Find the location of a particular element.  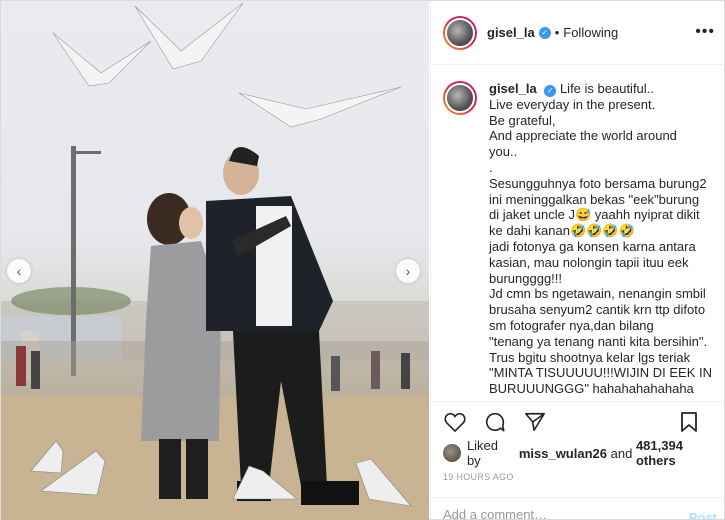

caption-line: Sesungguhnya foto bersama burung2 is located at coordinates (598, 183).